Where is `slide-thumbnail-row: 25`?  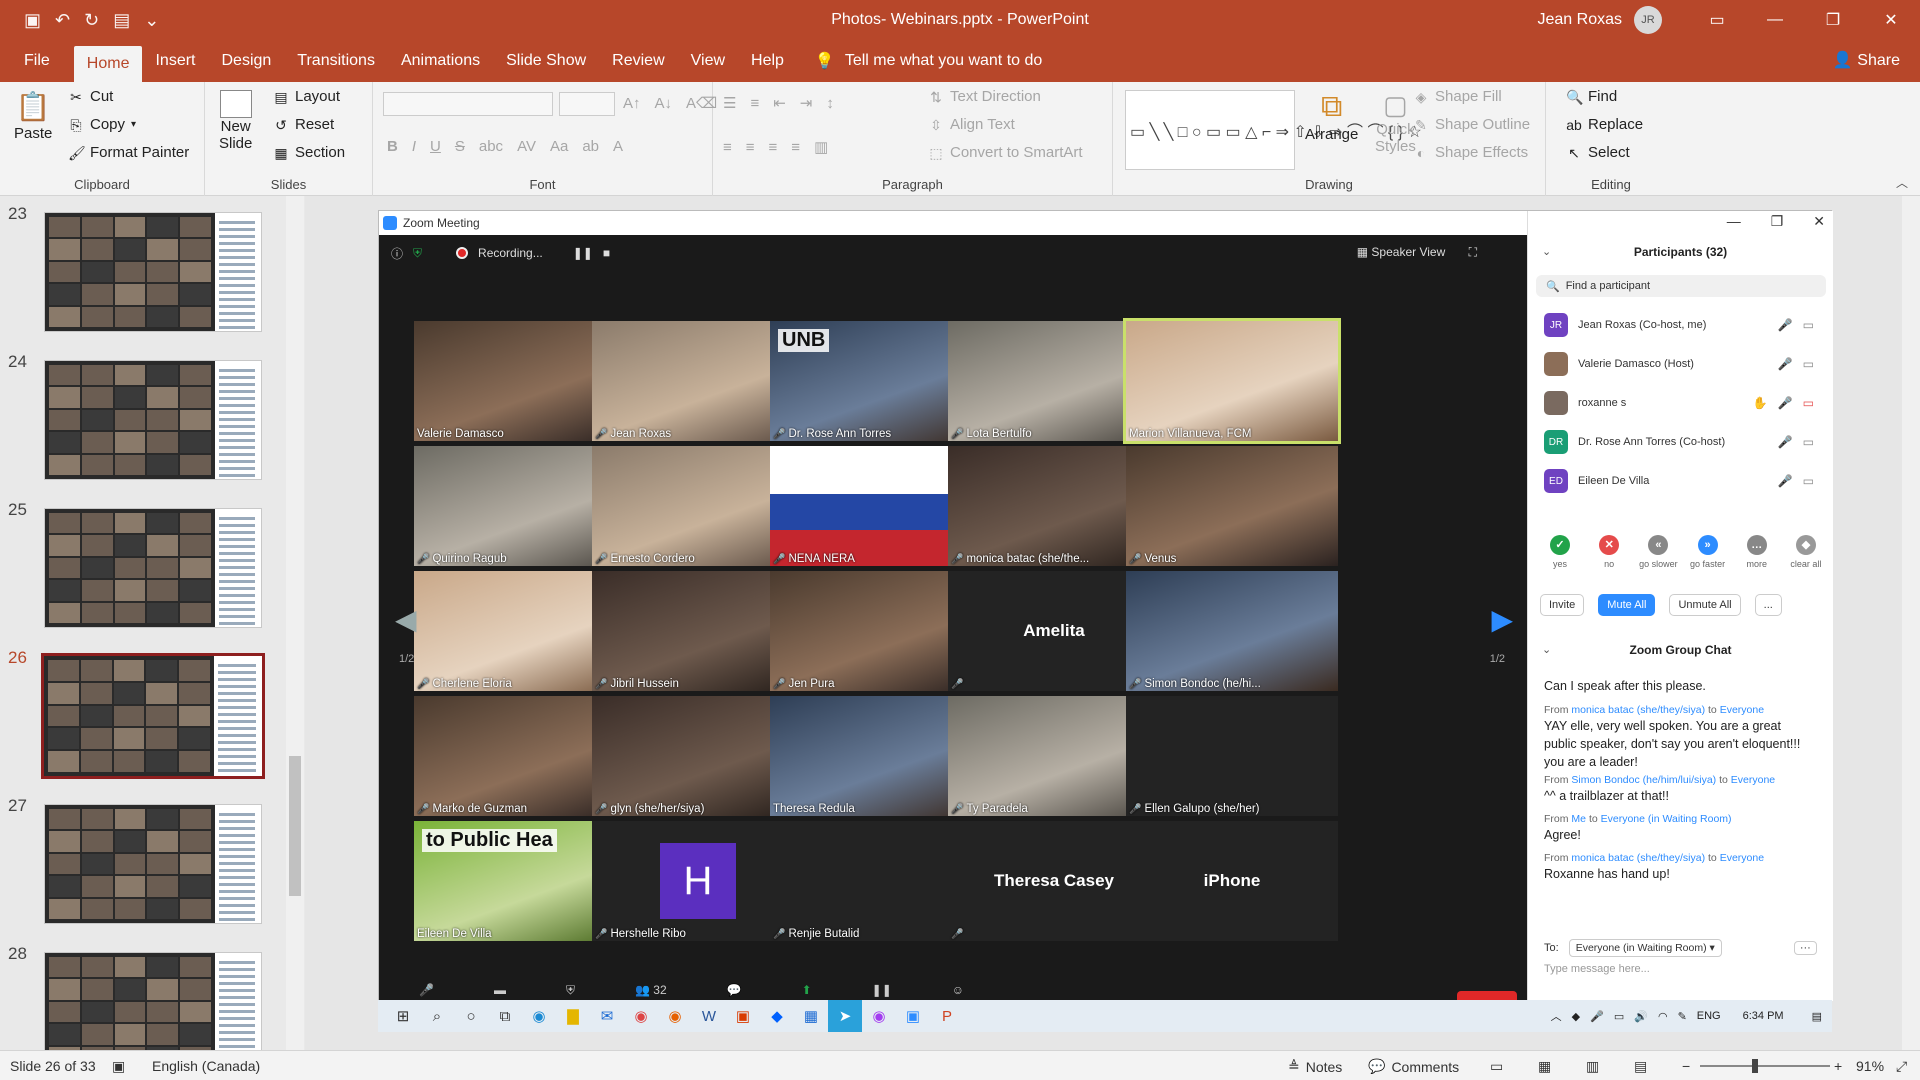 slide-thumbnail-row: 25 is located at coordinates (135, 565).